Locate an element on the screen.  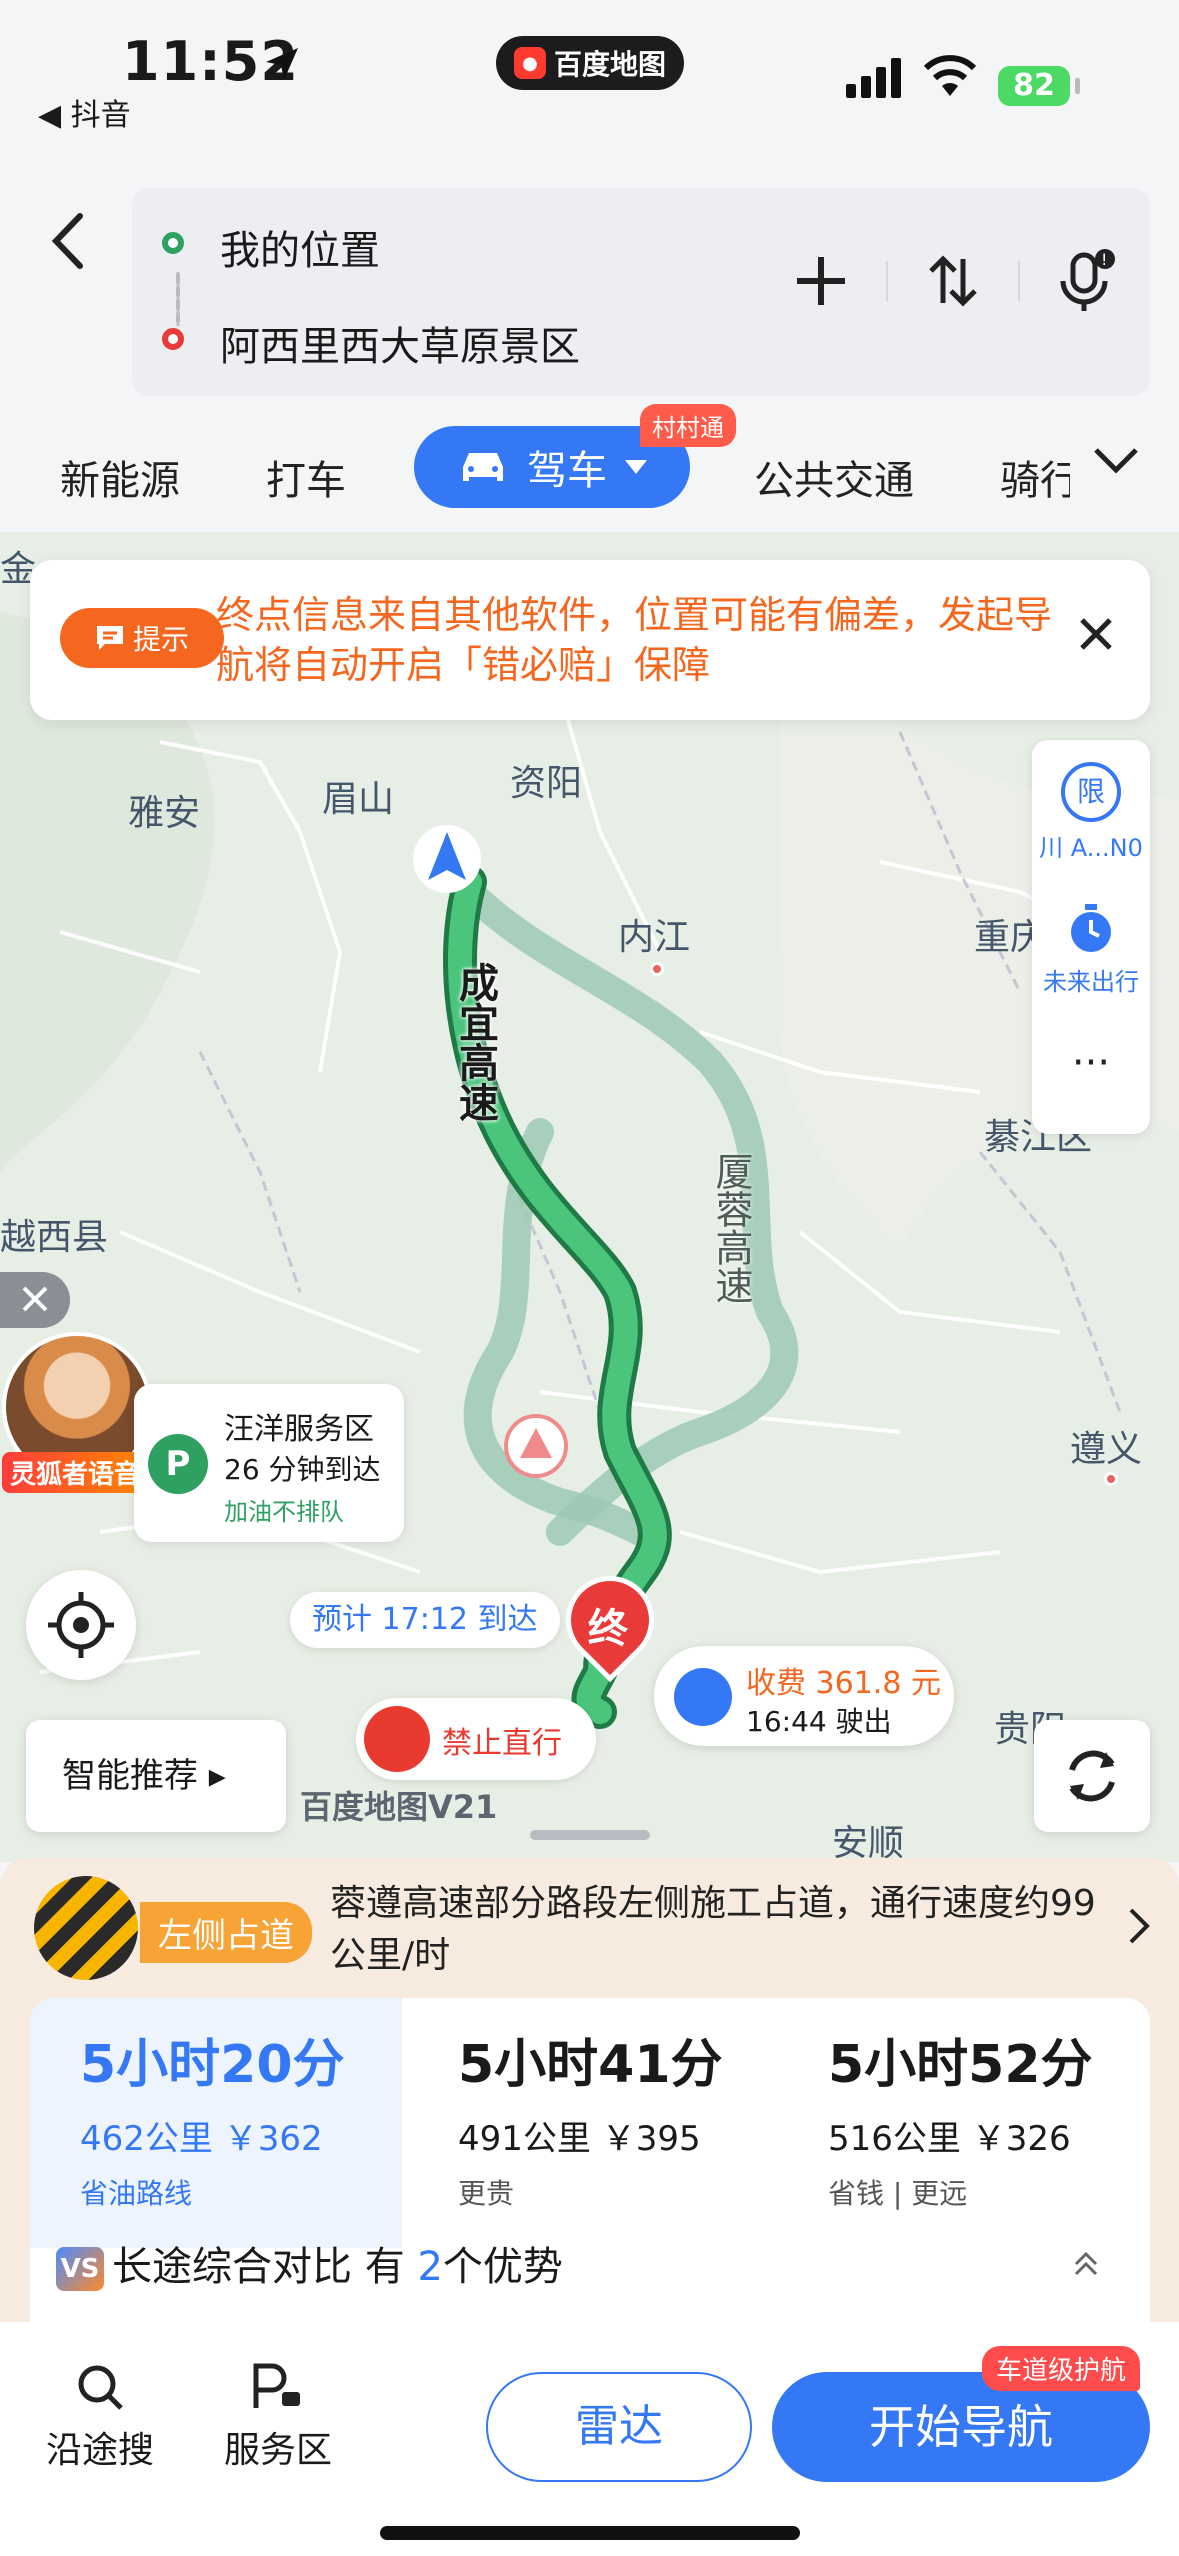
more-icon: ··· is located at coordinates (1091, 1063).